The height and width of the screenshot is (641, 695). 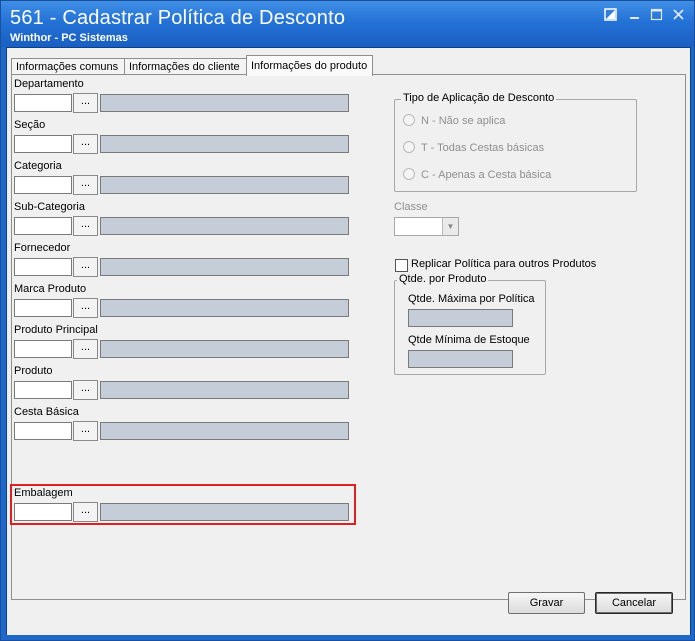 What do you see at coordinates (46, 412) in the screenshot?
I see `cesta-basica-label: Cesta Básica` at bounding box center [46, 412].